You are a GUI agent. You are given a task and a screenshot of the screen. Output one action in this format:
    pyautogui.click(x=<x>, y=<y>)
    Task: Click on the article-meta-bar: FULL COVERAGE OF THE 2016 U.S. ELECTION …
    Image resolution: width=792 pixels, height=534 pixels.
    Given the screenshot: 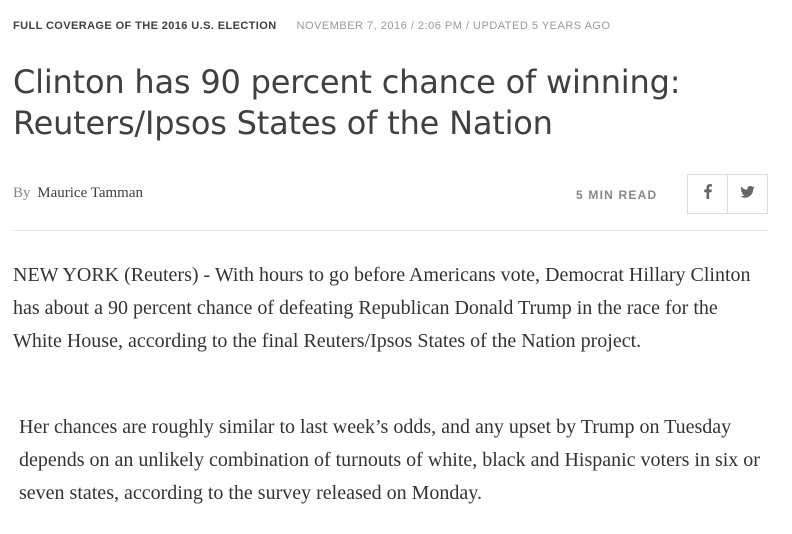 What is the action you would take?
    pyautogui.click(x=312, y=26)
    